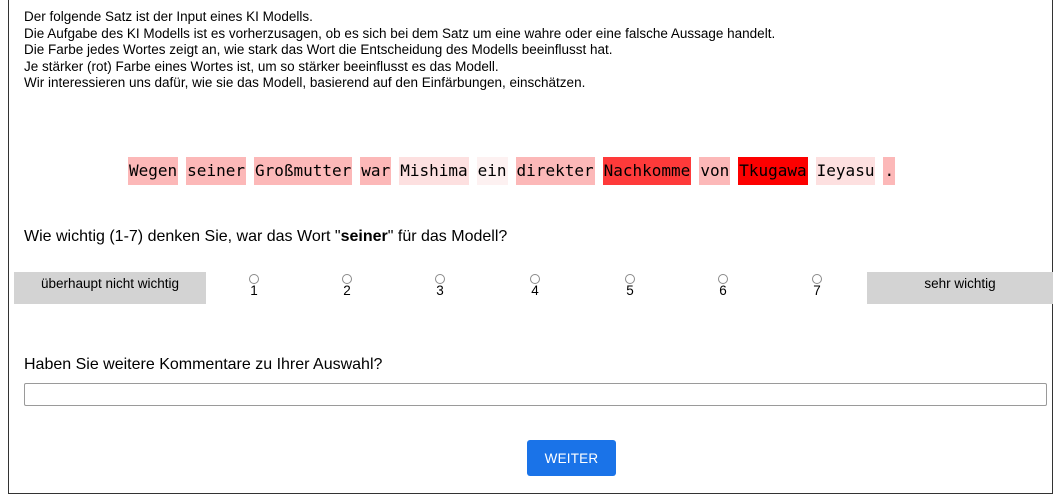 The image size is (1055, 495). I want to click on sentence-word: seiner, so click(216, 171).